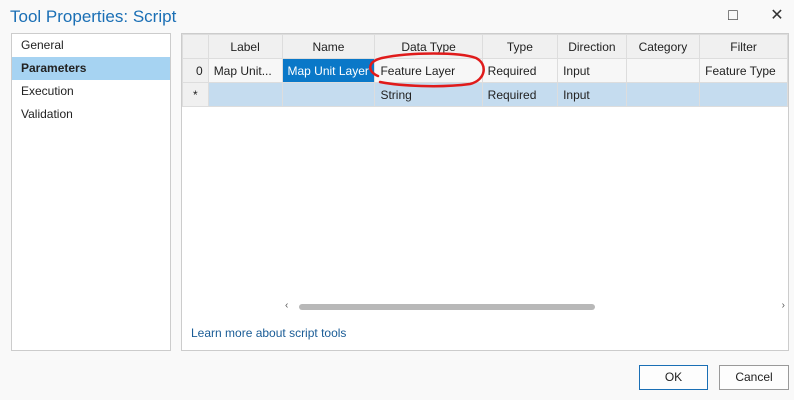  I want to click on scrollbar-thumb, so click(447, 307).